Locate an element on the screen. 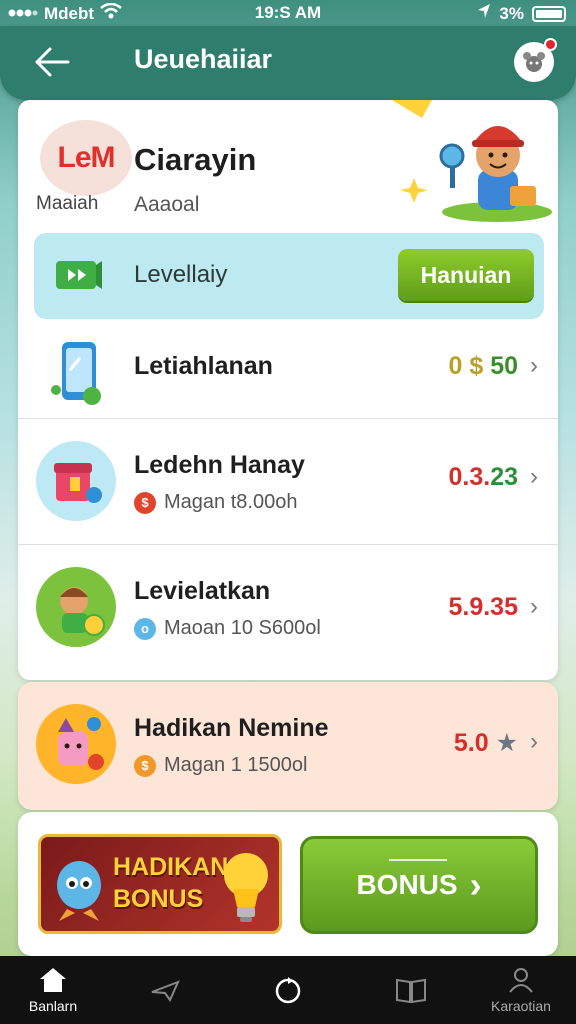 The width and height of the screenshot is (576, 1024). item-value-right: 23 is located at coordinates (504, 477).